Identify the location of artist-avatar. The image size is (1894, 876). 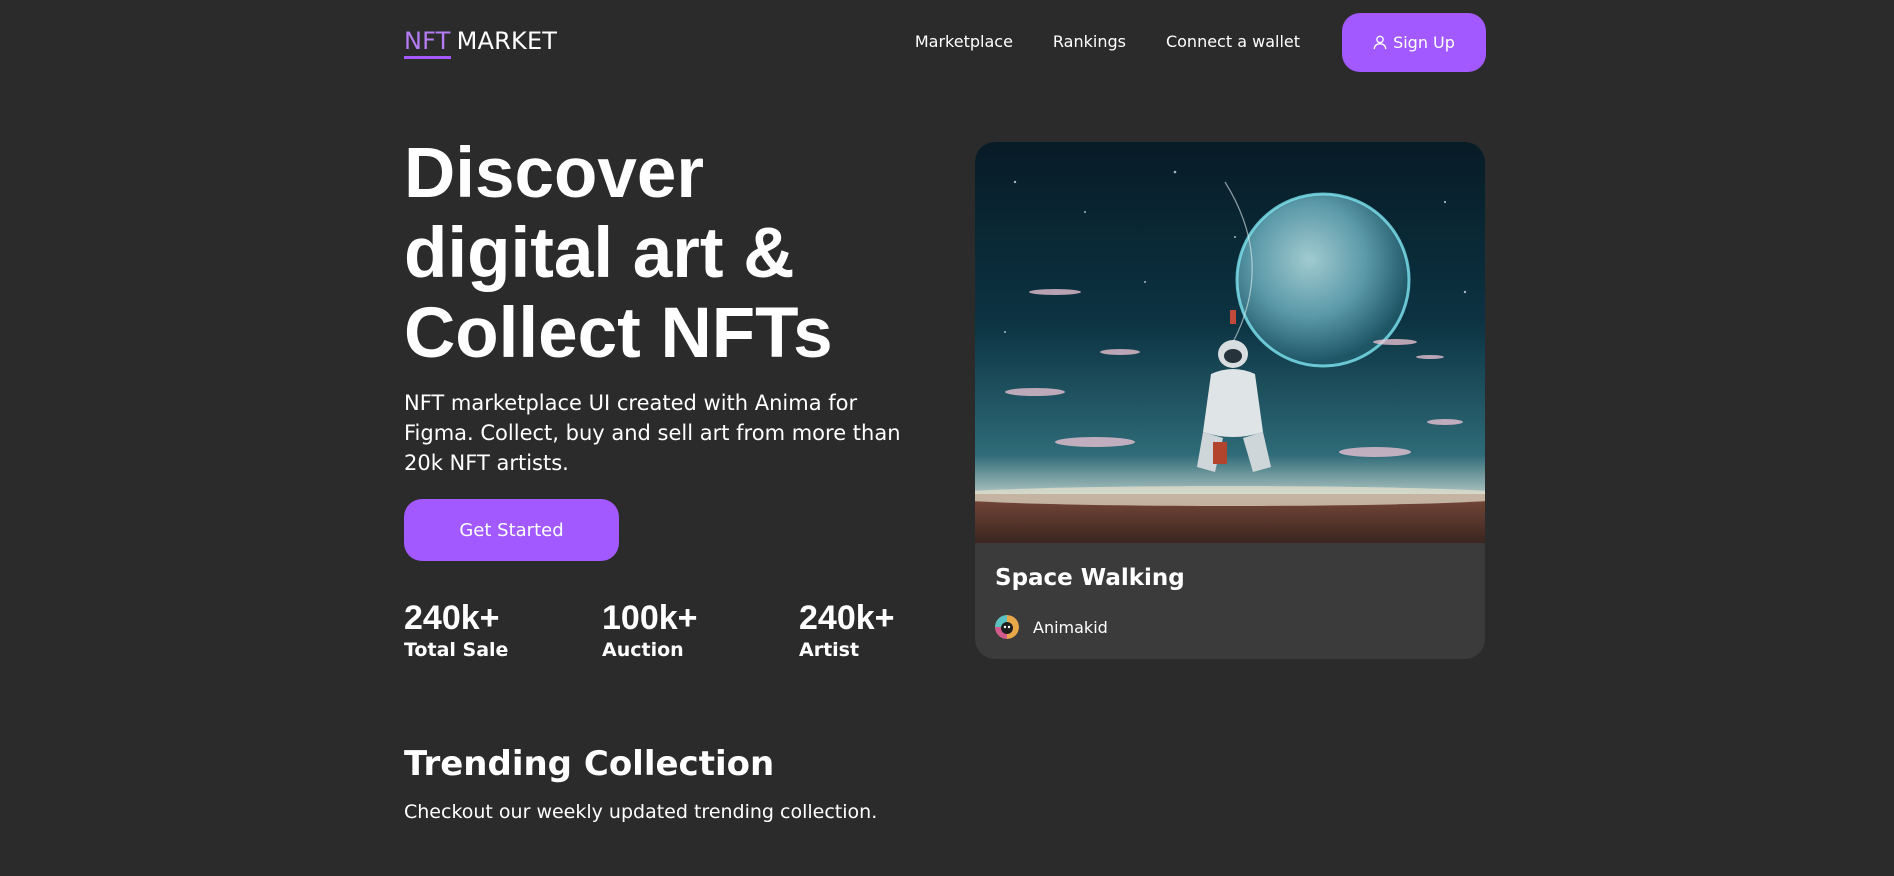
(1007, 627).